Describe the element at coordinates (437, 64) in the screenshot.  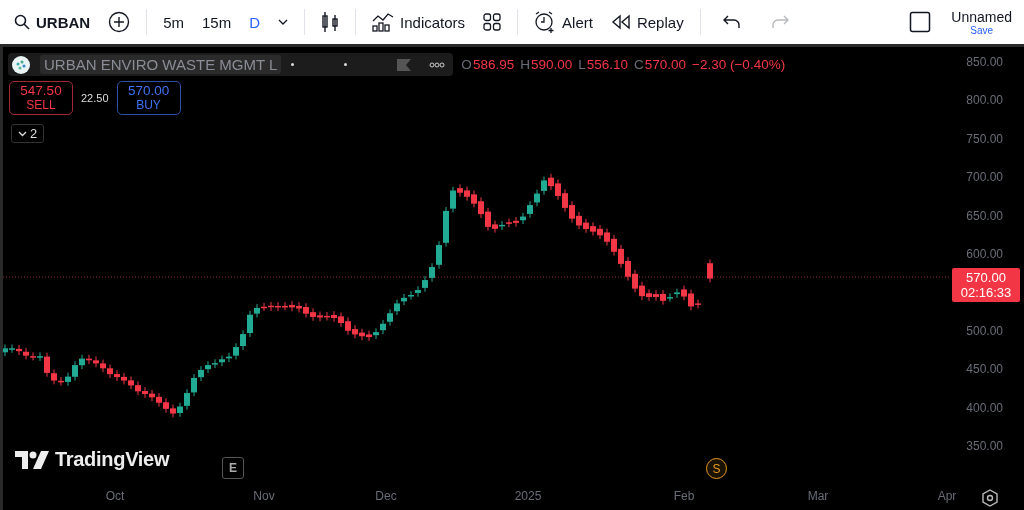
I see `more-icon` at that location.